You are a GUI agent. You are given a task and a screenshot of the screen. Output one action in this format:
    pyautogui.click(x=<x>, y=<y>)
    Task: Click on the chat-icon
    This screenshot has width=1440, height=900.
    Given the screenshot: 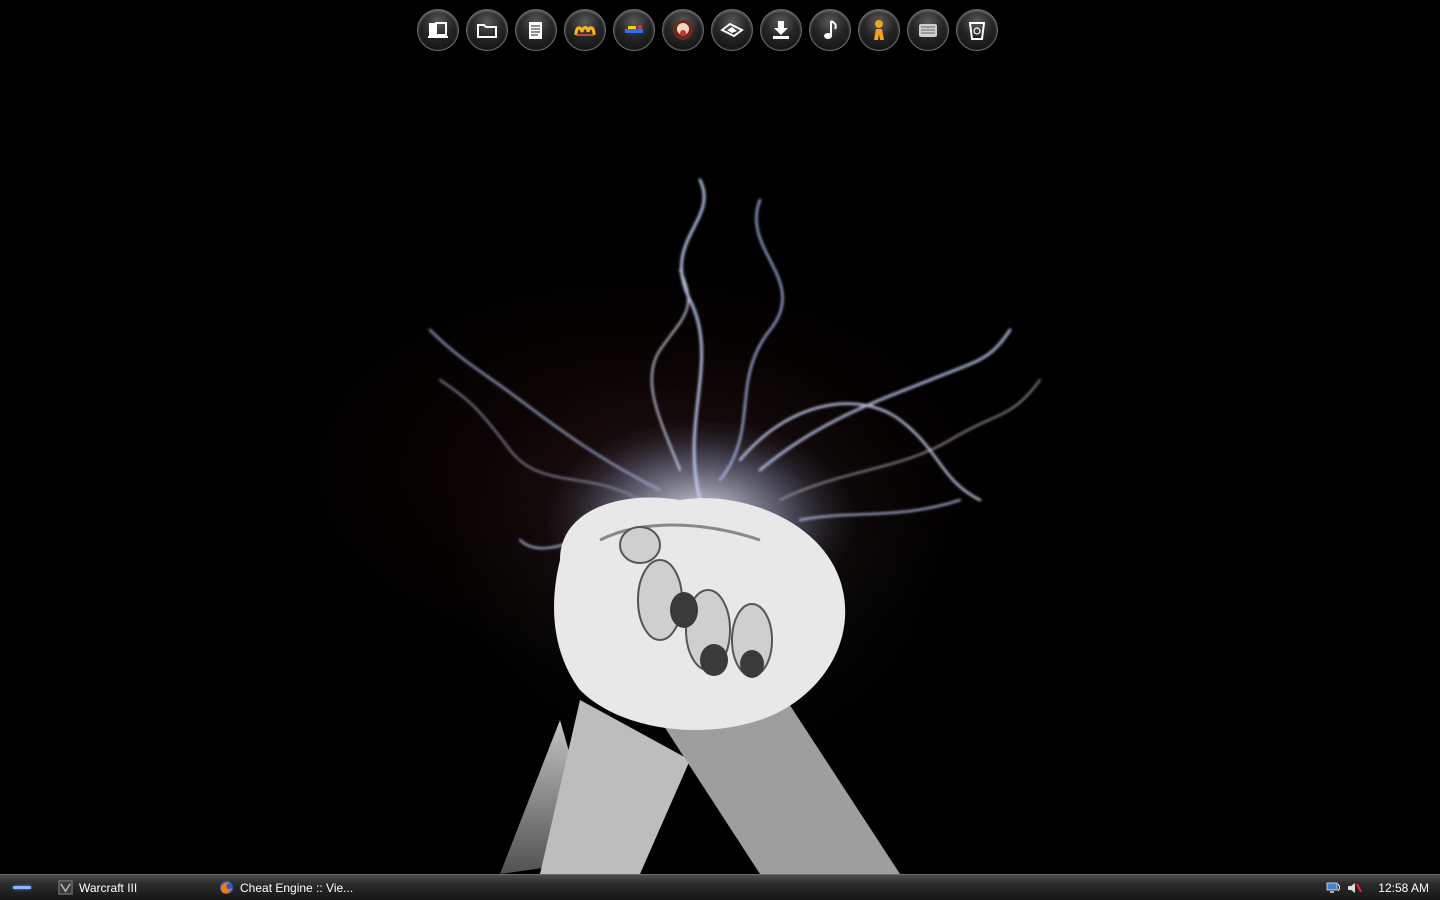 What is the action you would take?
    pyautogui.click(x=879, y=30)
    